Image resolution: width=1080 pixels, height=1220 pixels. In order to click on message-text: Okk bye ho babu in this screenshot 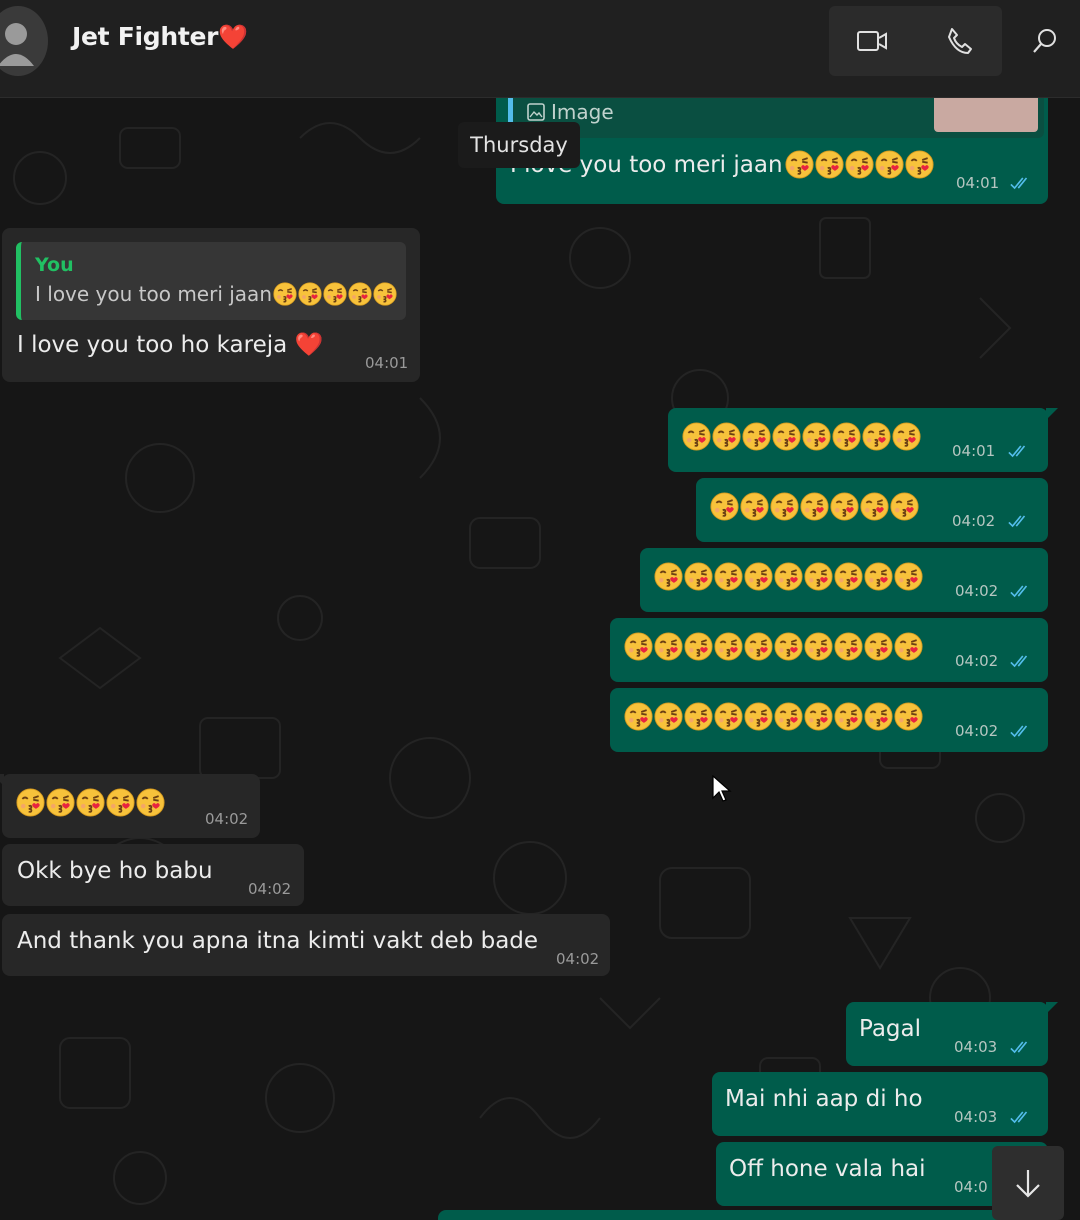, I will do `click(115, 871)`.